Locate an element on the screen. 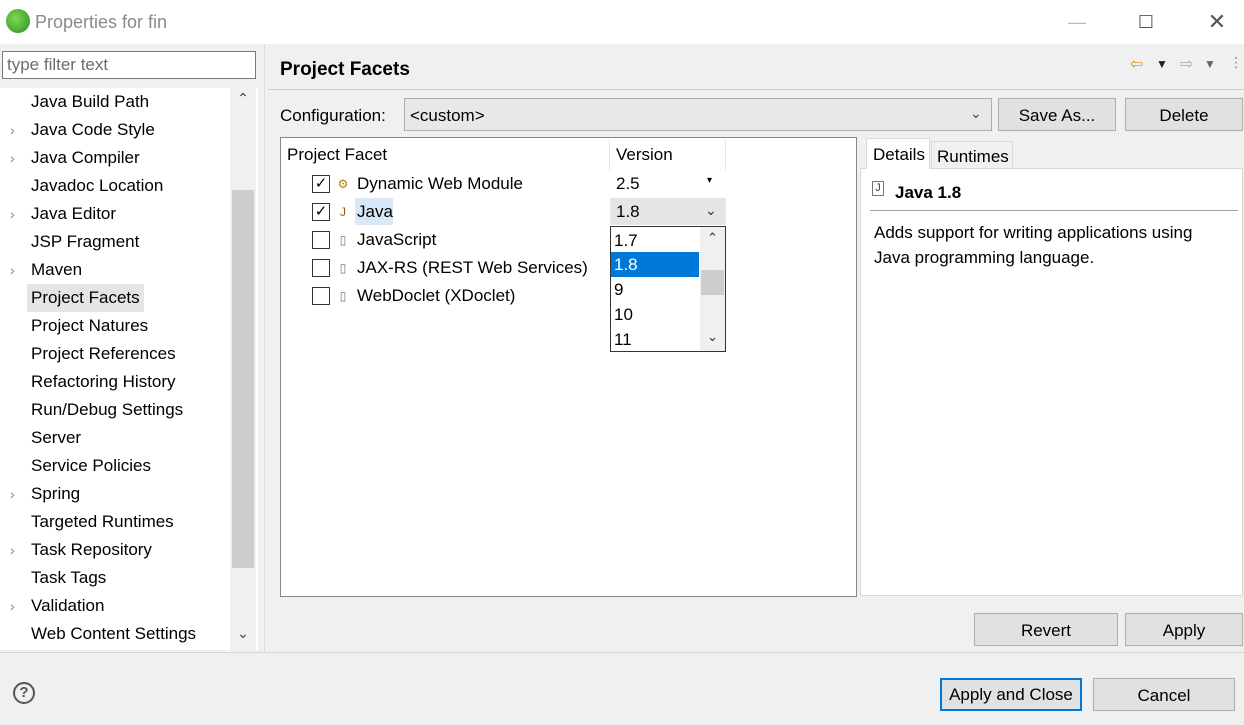  configuration-label: Configuration: is located at coordinates (333, 115).